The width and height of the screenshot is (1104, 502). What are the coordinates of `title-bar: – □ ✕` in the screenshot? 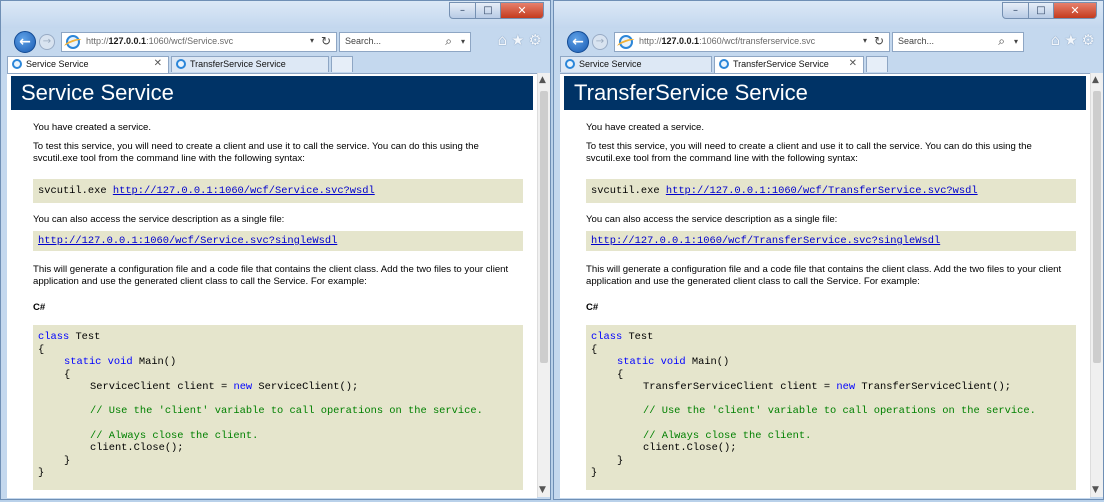 It's located at (828, 14).